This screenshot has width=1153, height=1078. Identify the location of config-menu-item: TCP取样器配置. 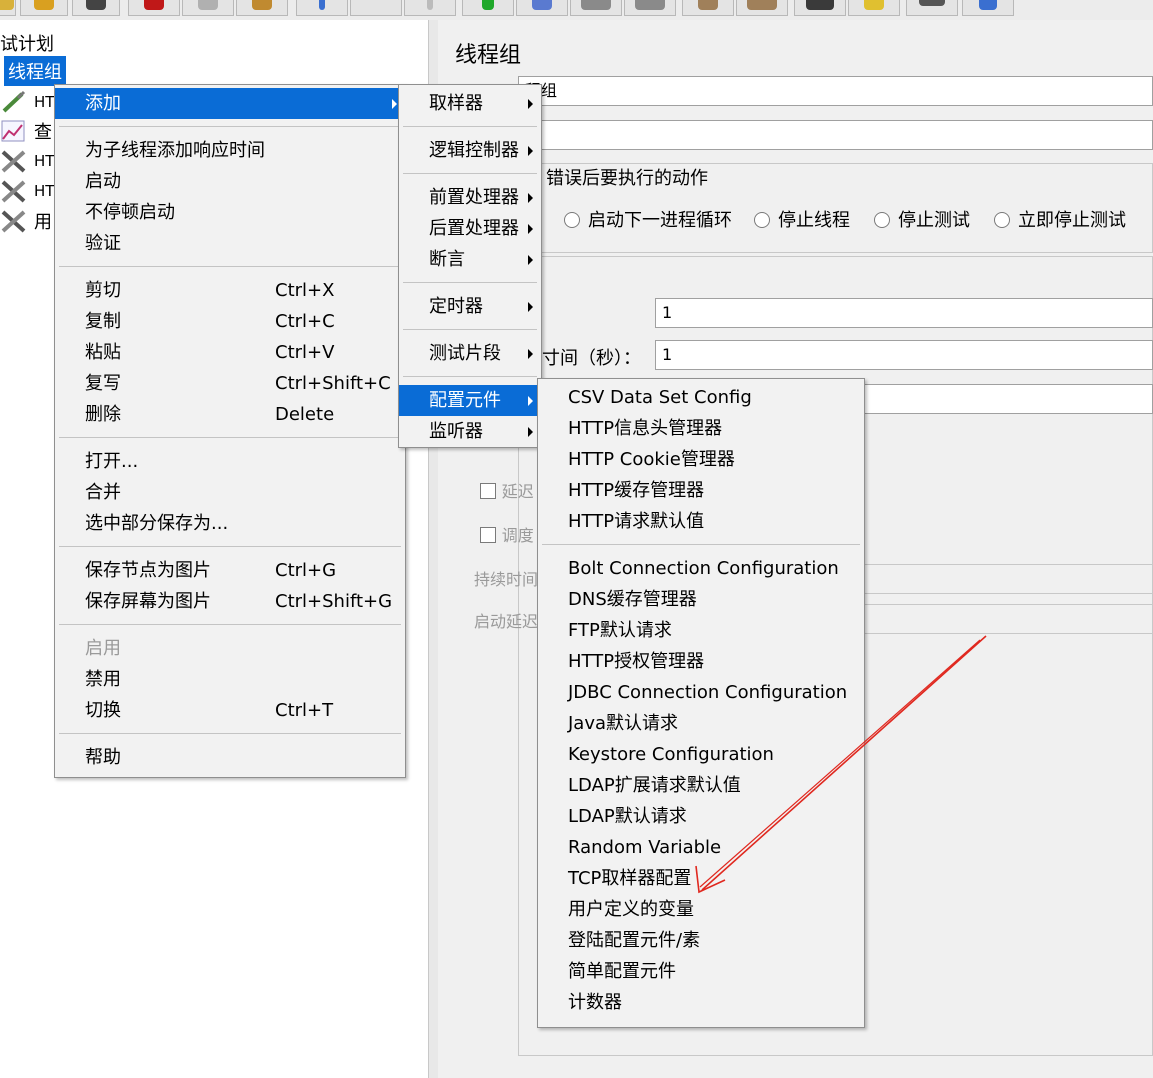
(701, 878).